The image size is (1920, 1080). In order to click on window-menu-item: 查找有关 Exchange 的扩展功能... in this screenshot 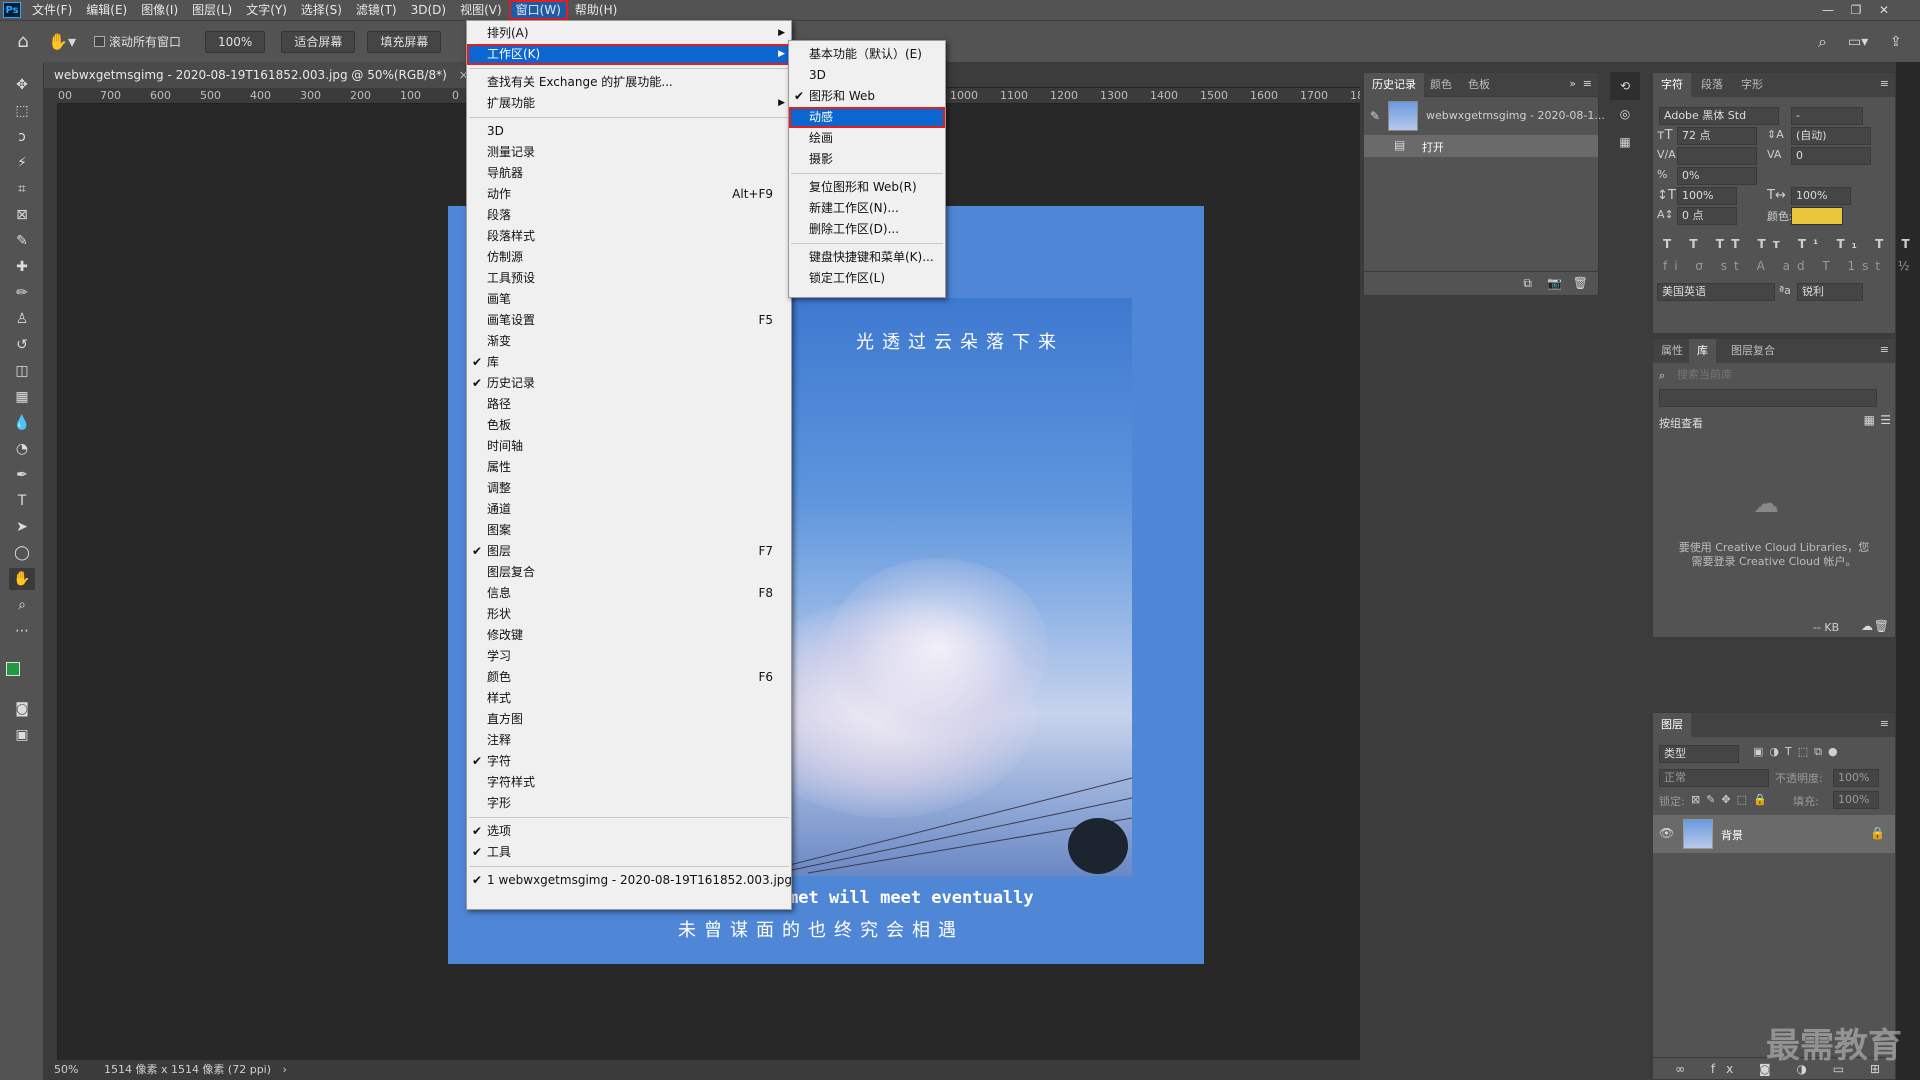, I will do `click(629, 82)`.